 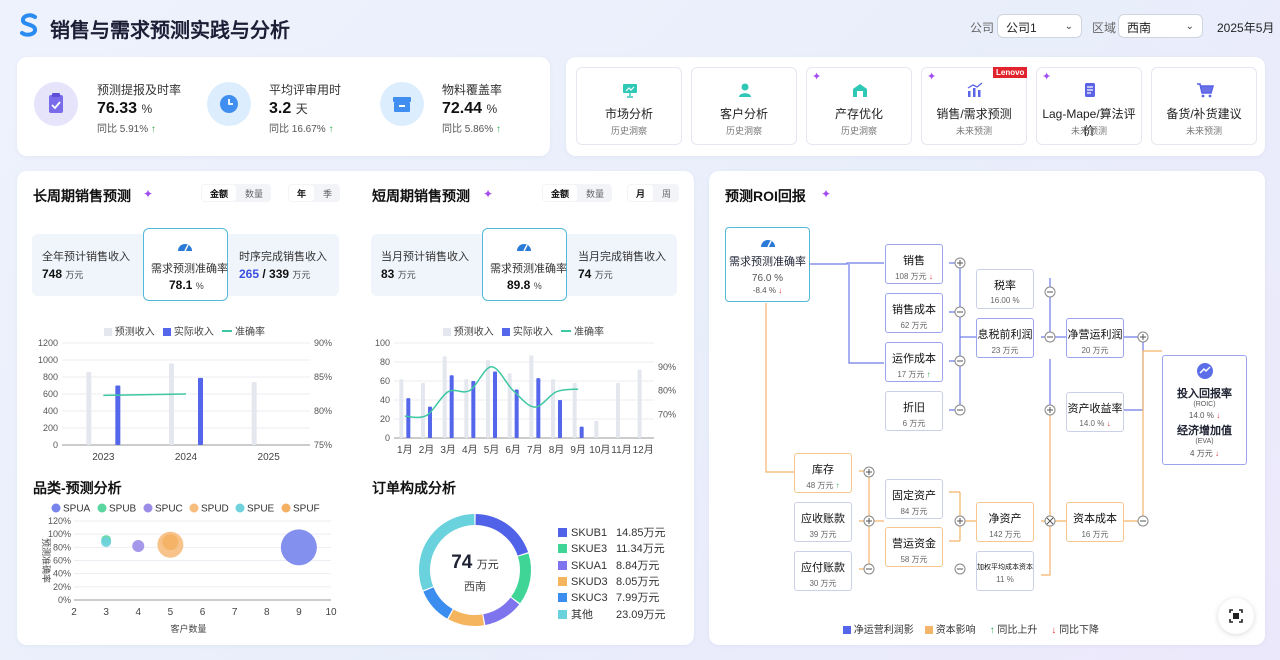 What do you see at coordinates (667, 391) in the screenshot?
I see `y2-tick-label: 80%` at bounding box center [667, 391].